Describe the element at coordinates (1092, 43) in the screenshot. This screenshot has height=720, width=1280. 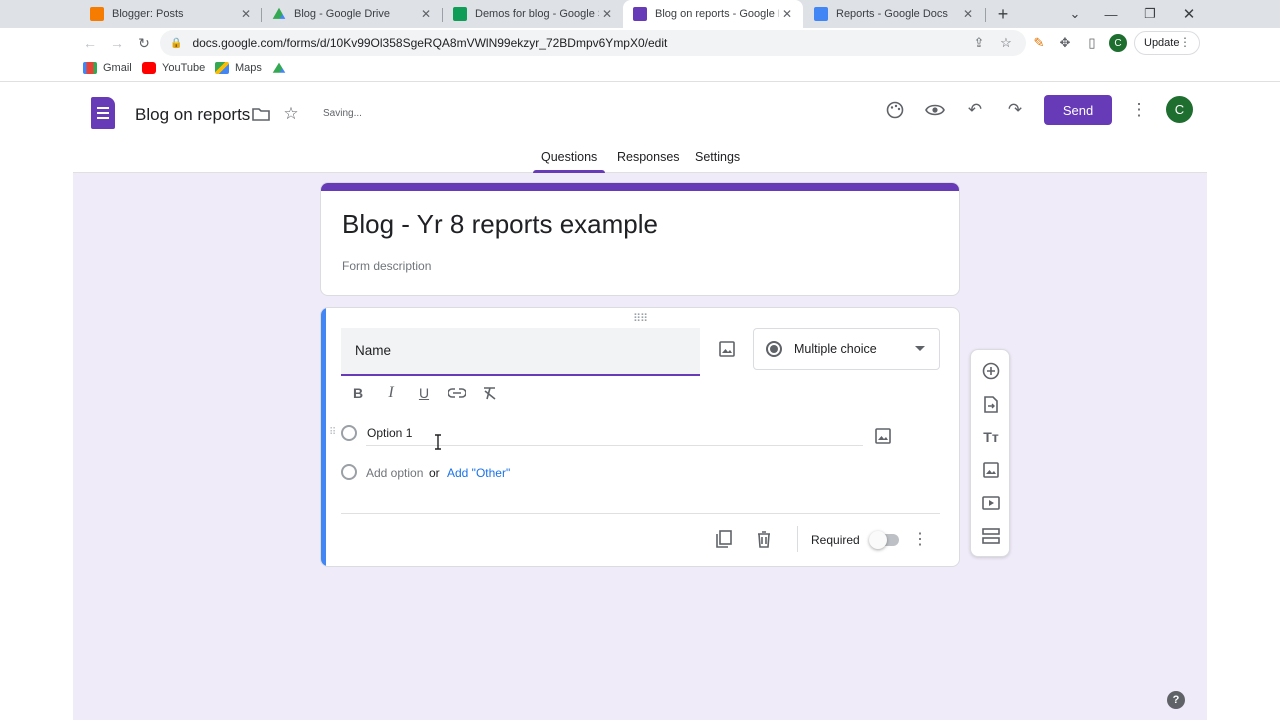
I see `side-panel-icon: ▯` at that location.